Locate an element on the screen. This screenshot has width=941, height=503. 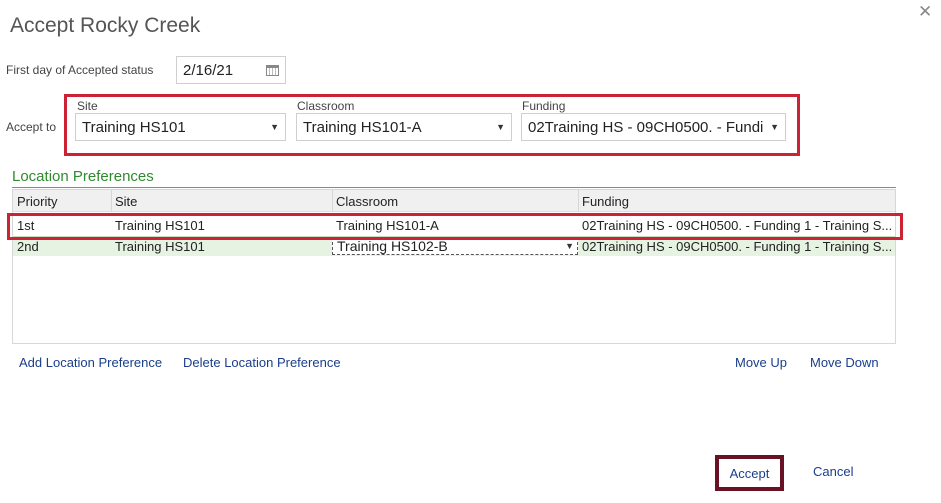
site-dropdown: Training HS101 ▼ is located at coordinates (180, 127).